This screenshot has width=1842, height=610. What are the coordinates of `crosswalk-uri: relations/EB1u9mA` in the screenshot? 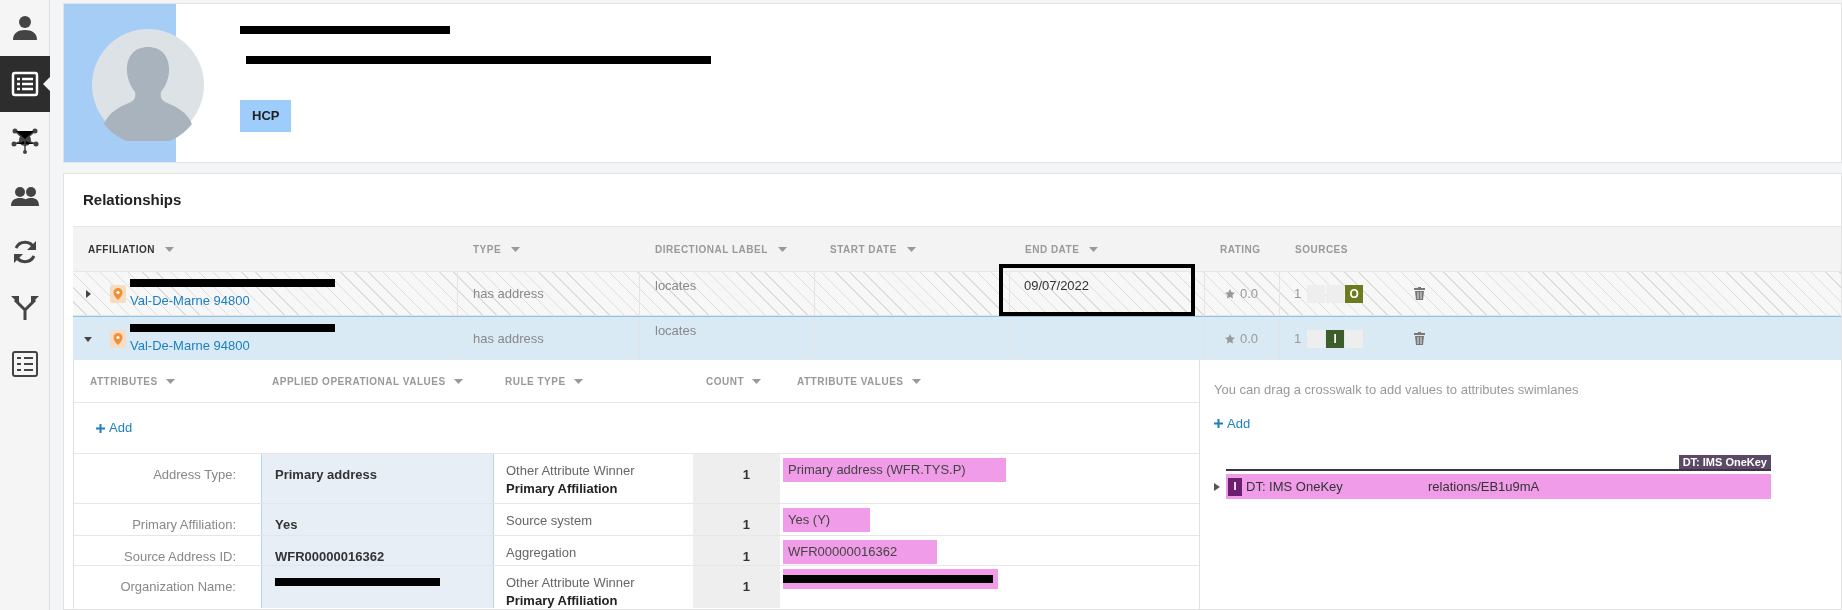 It's located at (1484, 486).